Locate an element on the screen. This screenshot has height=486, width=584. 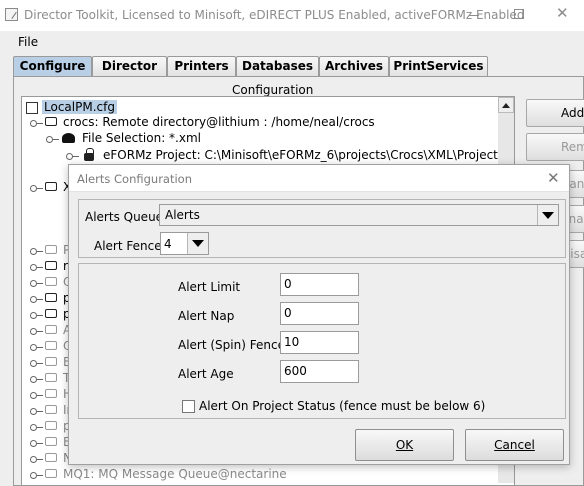
alert-nap-label: Alert Nap is located at coordinates (206, 316).